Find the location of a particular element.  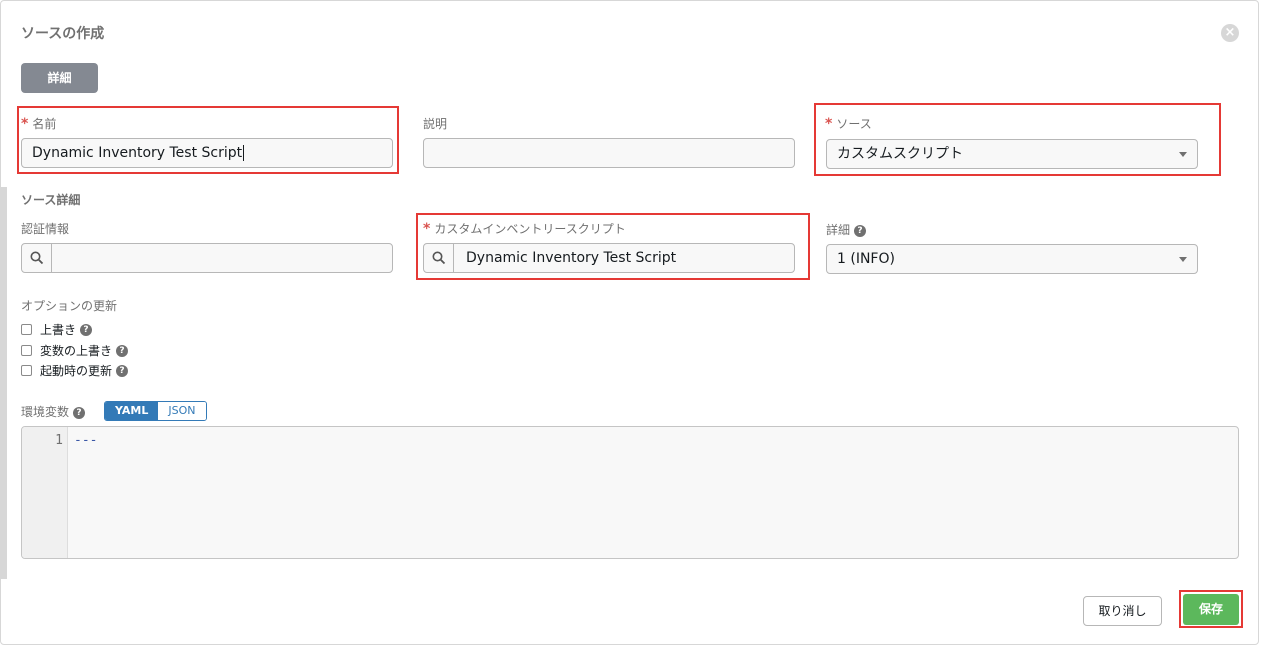

verbosity-select: 1 (INFO) is located at coordinates (1012, 259).